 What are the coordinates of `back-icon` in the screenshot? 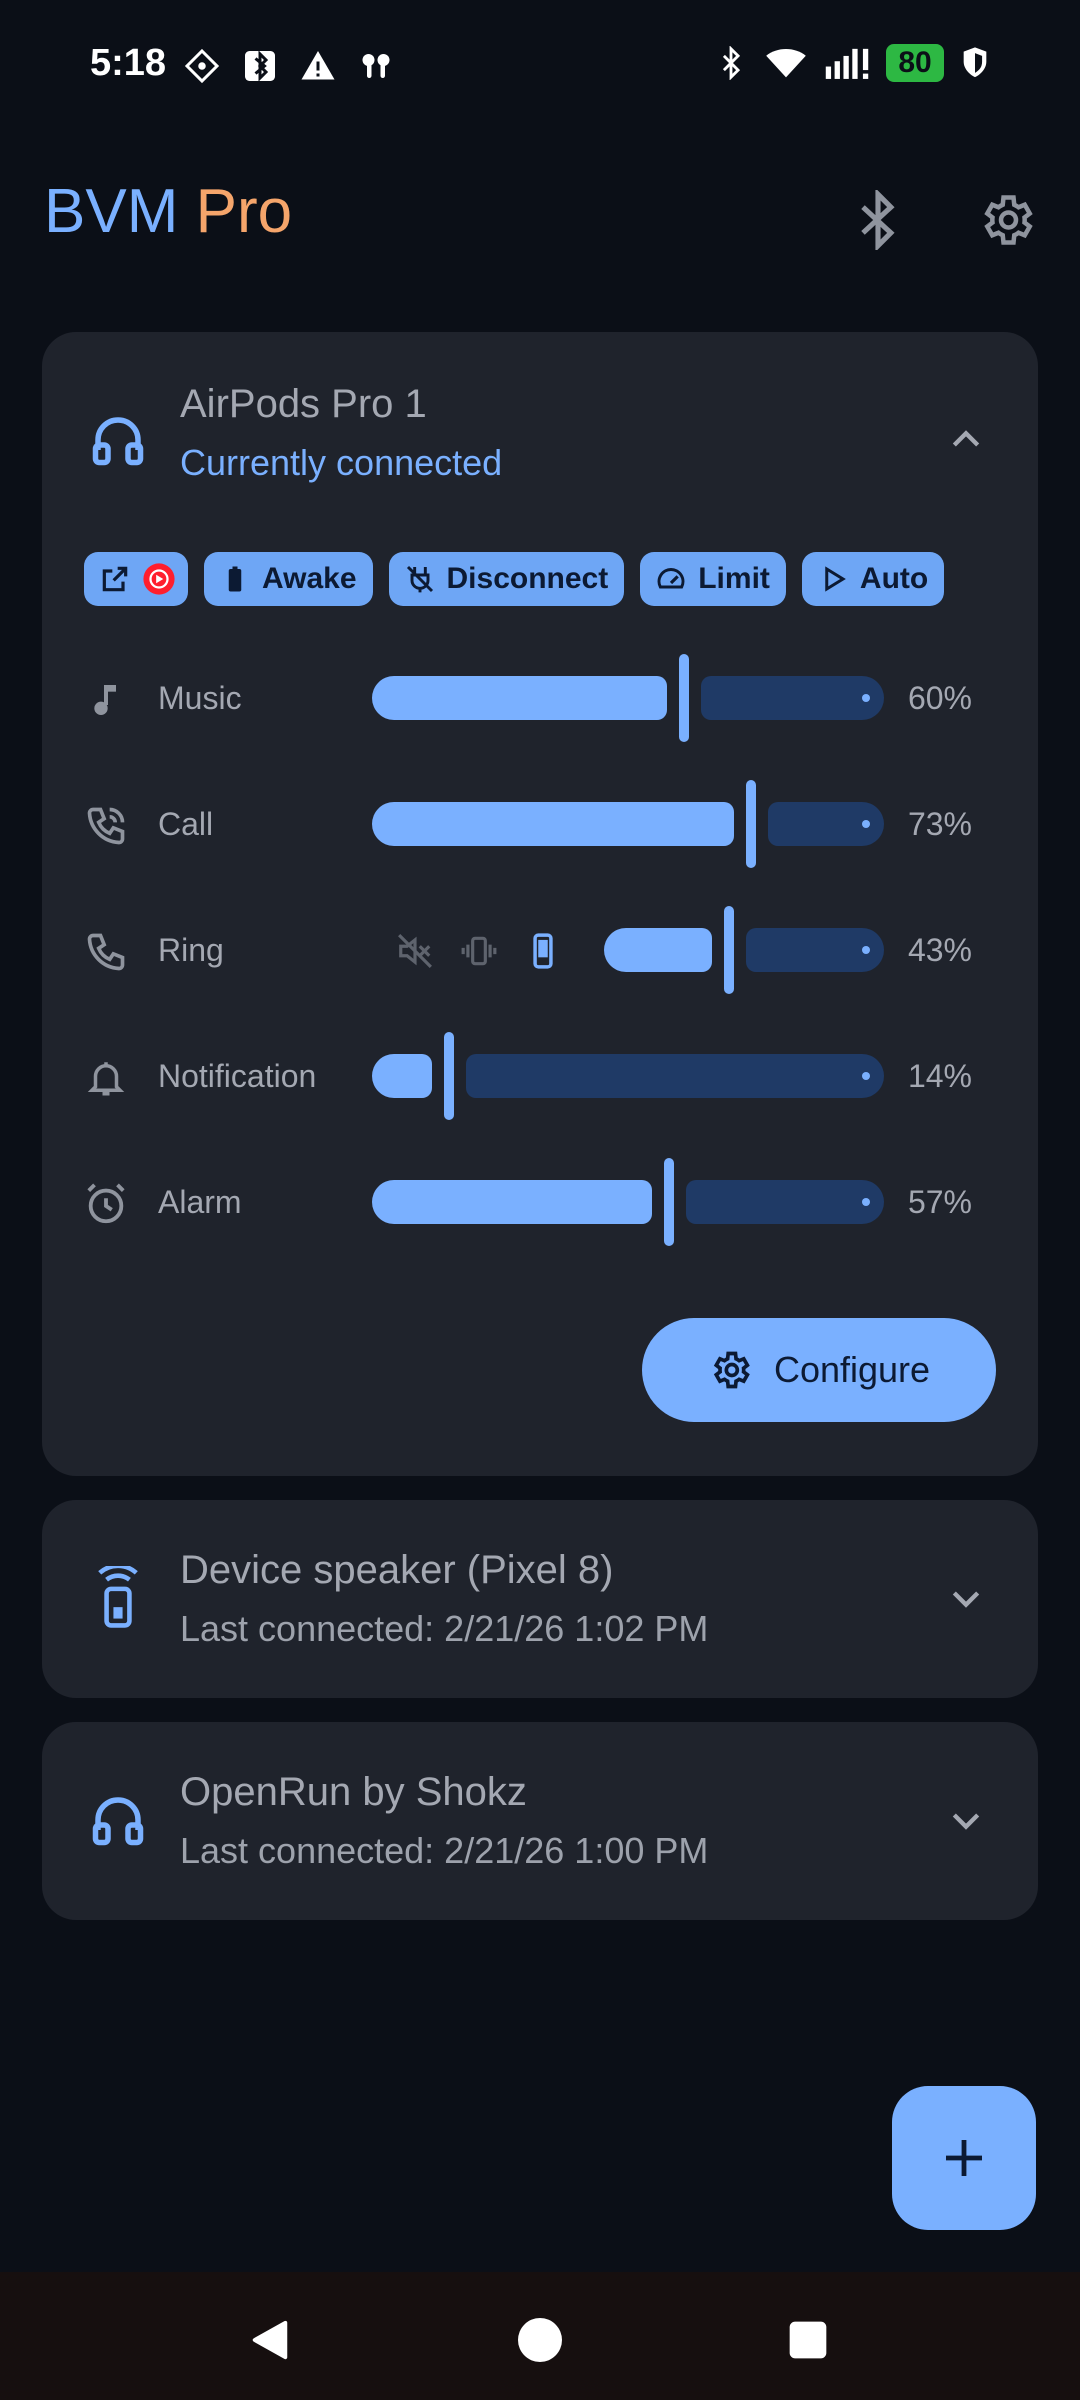 It's located at (270, 2340).